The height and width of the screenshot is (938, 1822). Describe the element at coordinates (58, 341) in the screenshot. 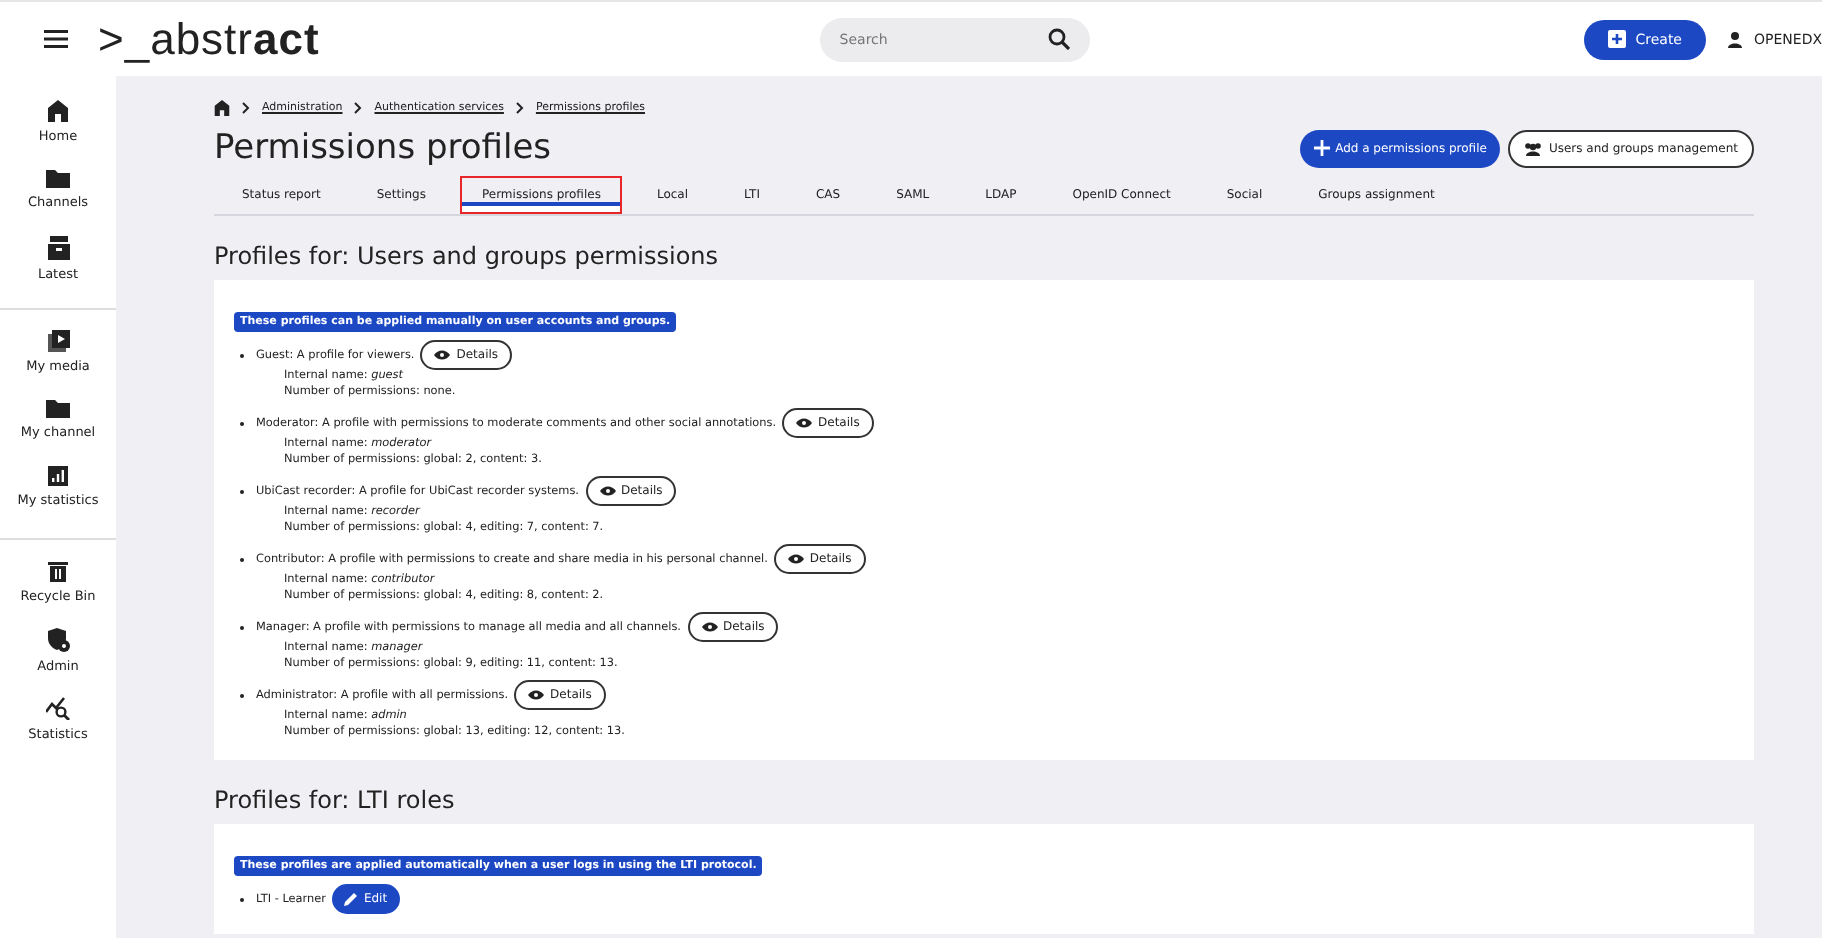

I see `media-icon` at that location.